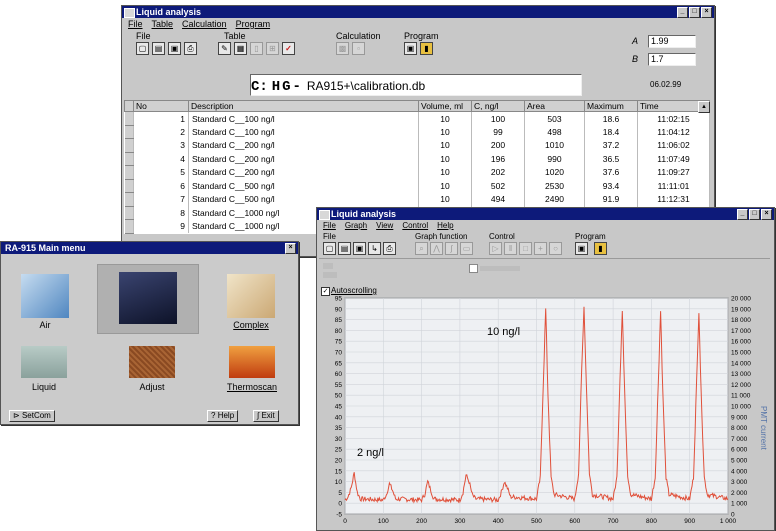 This screenshot has height=531, width=776. I want to click on save-file-icon: ▣, so click(174, 48).